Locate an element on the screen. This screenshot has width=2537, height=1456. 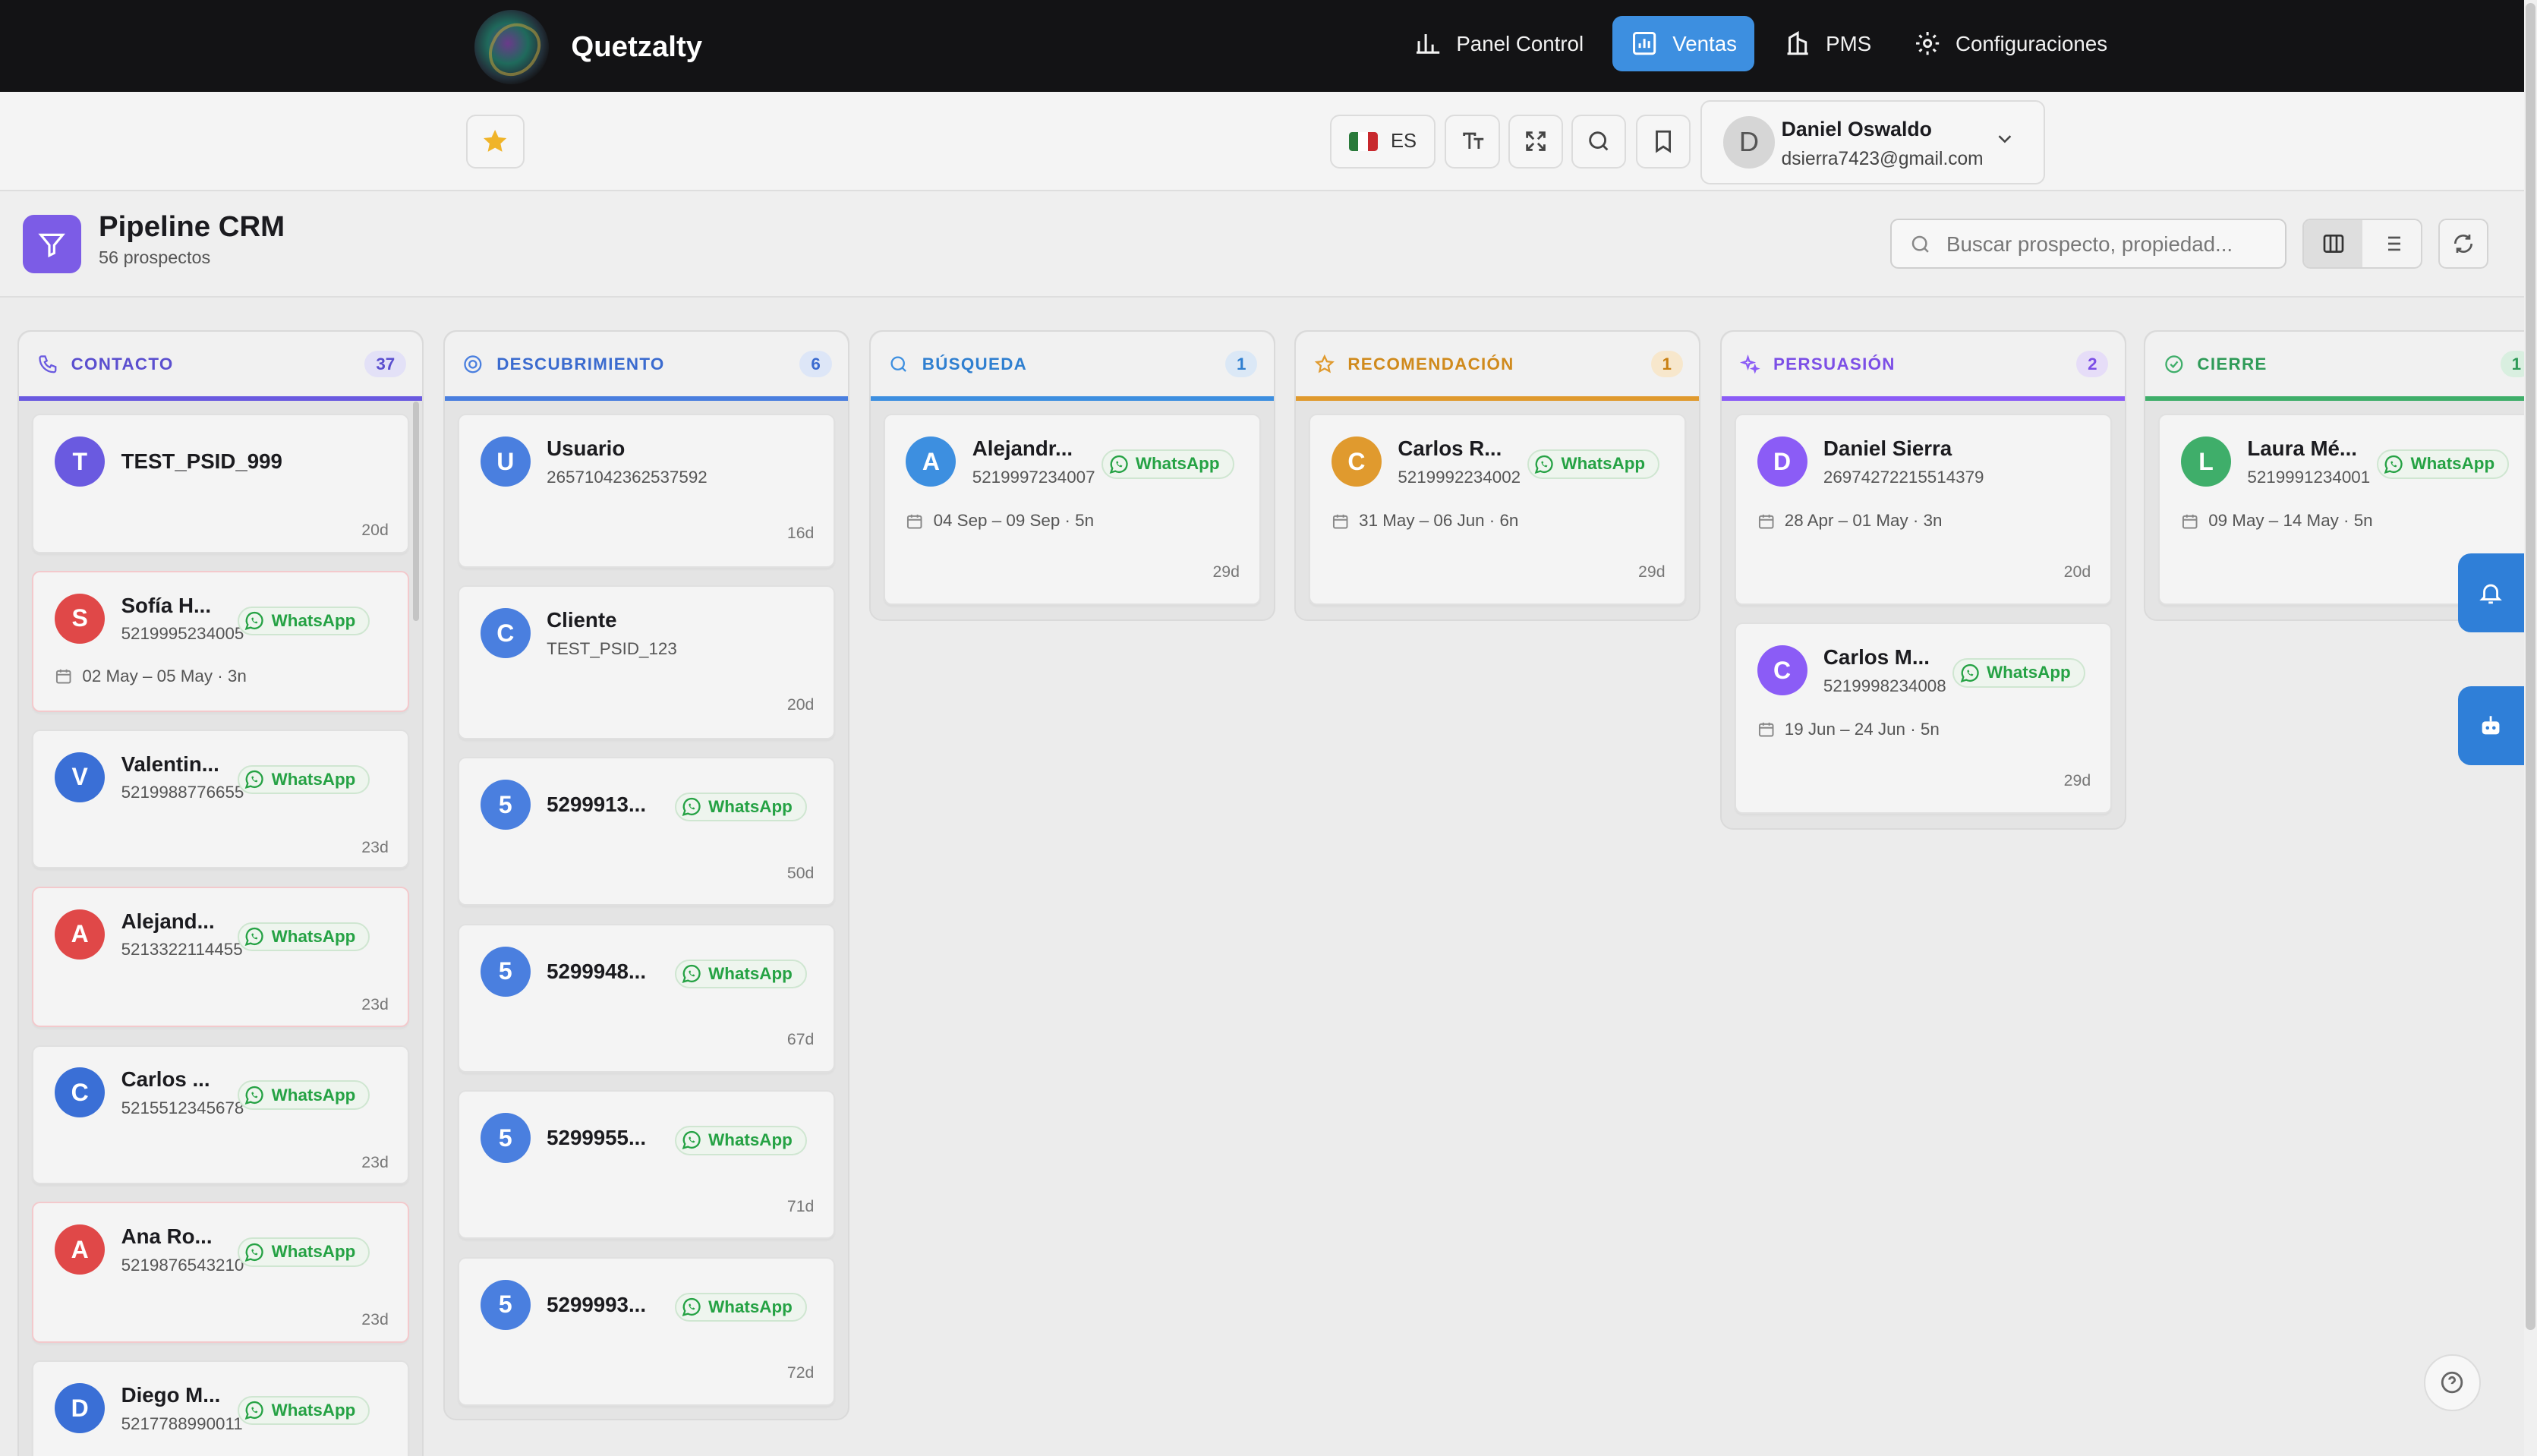
kanban-view-button is located at coordinates (2333, 243).